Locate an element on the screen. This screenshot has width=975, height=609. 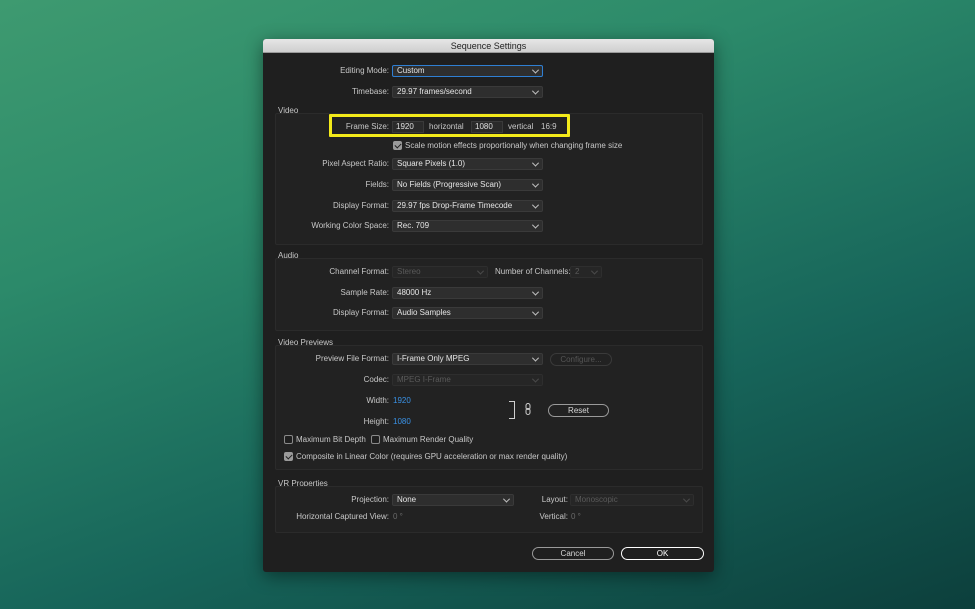
channel-format-label: Channel Format: is located at coordinates (359, 271).